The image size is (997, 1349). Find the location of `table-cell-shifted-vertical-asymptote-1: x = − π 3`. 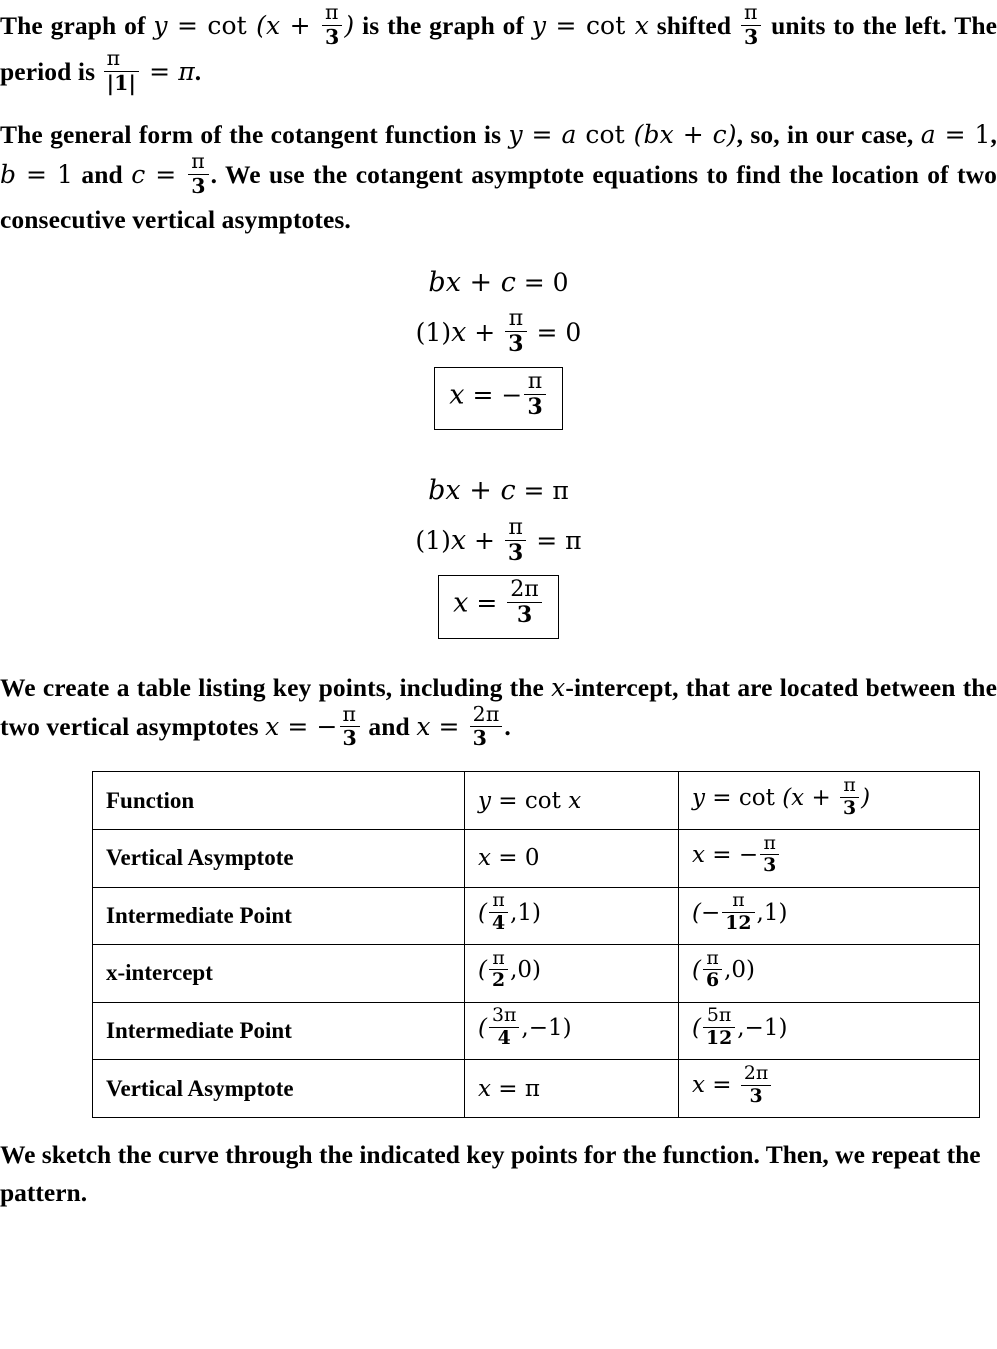

table-cell-shifted-vertical-asymptote-1: x = − π 3 is located at coordinates (829, 858).